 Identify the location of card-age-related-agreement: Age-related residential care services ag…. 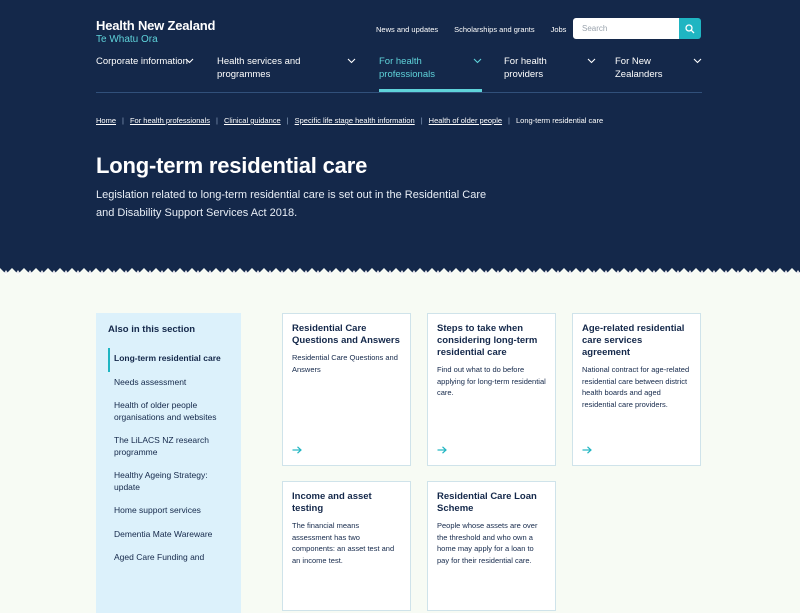
(636, 389).